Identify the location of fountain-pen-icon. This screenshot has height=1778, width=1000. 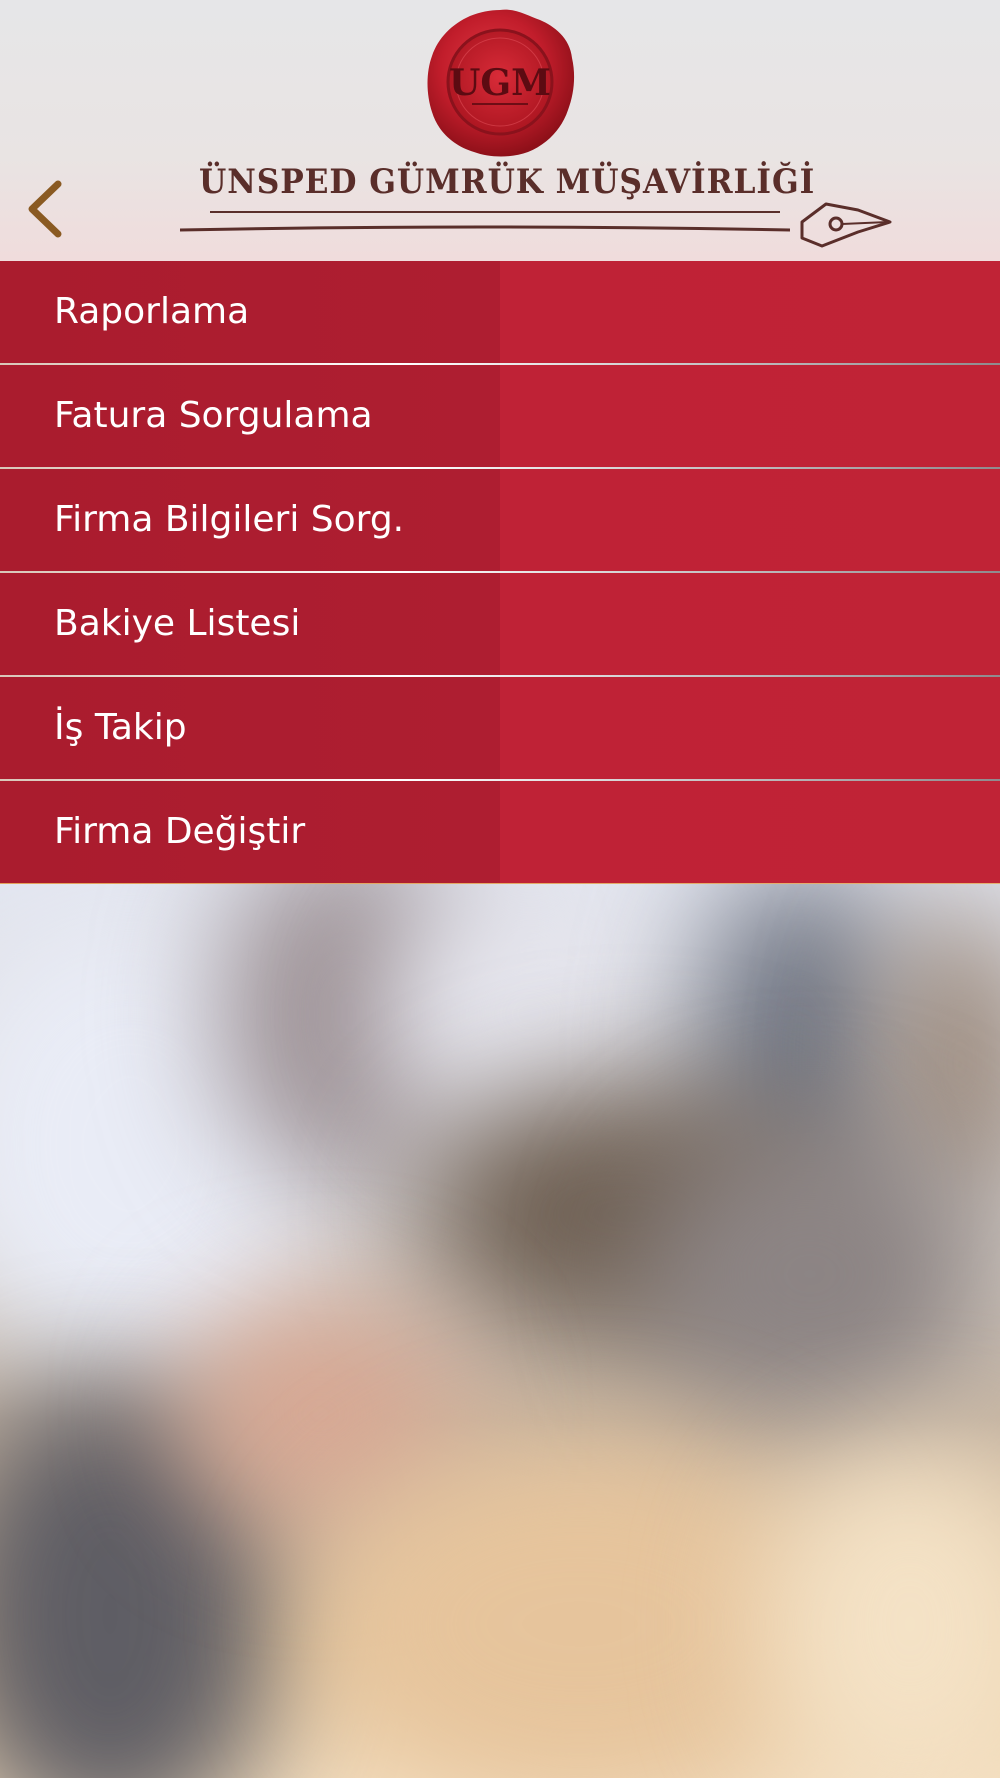
(846, 225).